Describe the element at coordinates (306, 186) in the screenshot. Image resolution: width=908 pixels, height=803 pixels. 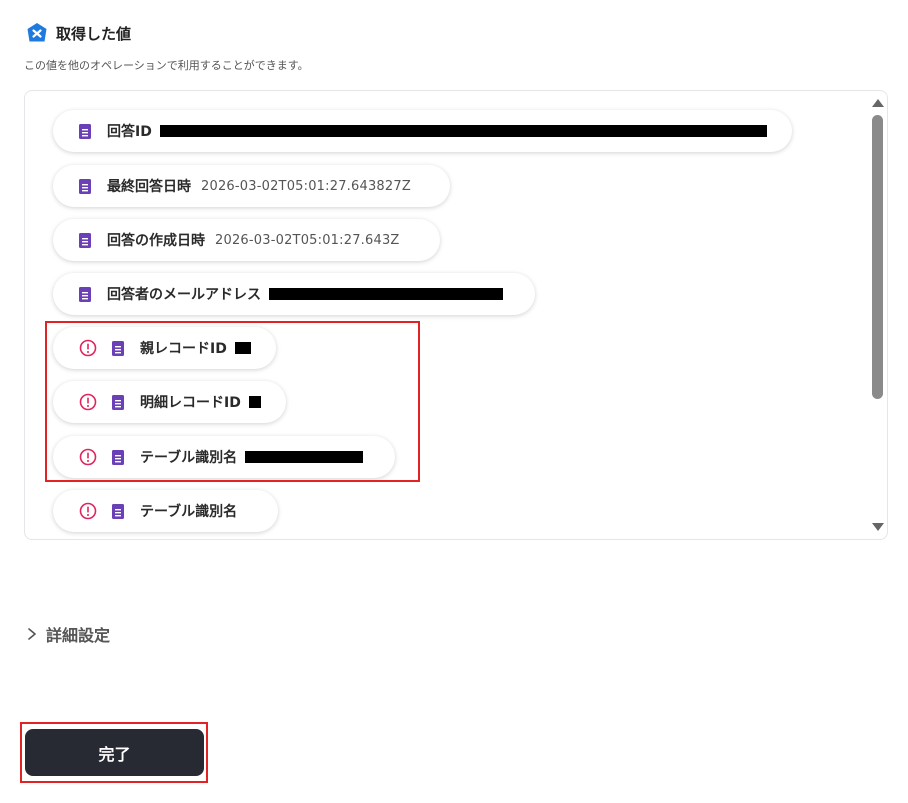
I see `value-text: 2026-03-02T05:01:27.643827Z` at that location.